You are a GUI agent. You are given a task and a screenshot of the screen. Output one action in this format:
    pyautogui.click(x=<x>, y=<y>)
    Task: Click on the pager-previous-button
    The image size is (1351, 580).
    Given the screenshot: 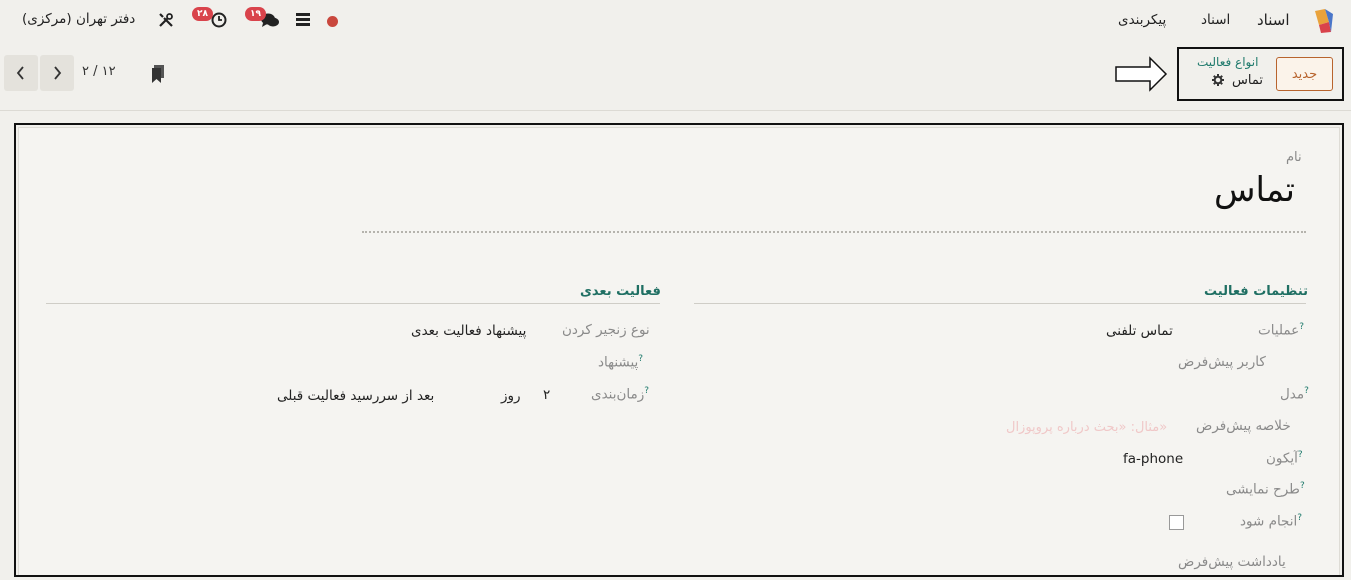 What is the action you would take?
    pyautogui.click(x=57, y=73)
    